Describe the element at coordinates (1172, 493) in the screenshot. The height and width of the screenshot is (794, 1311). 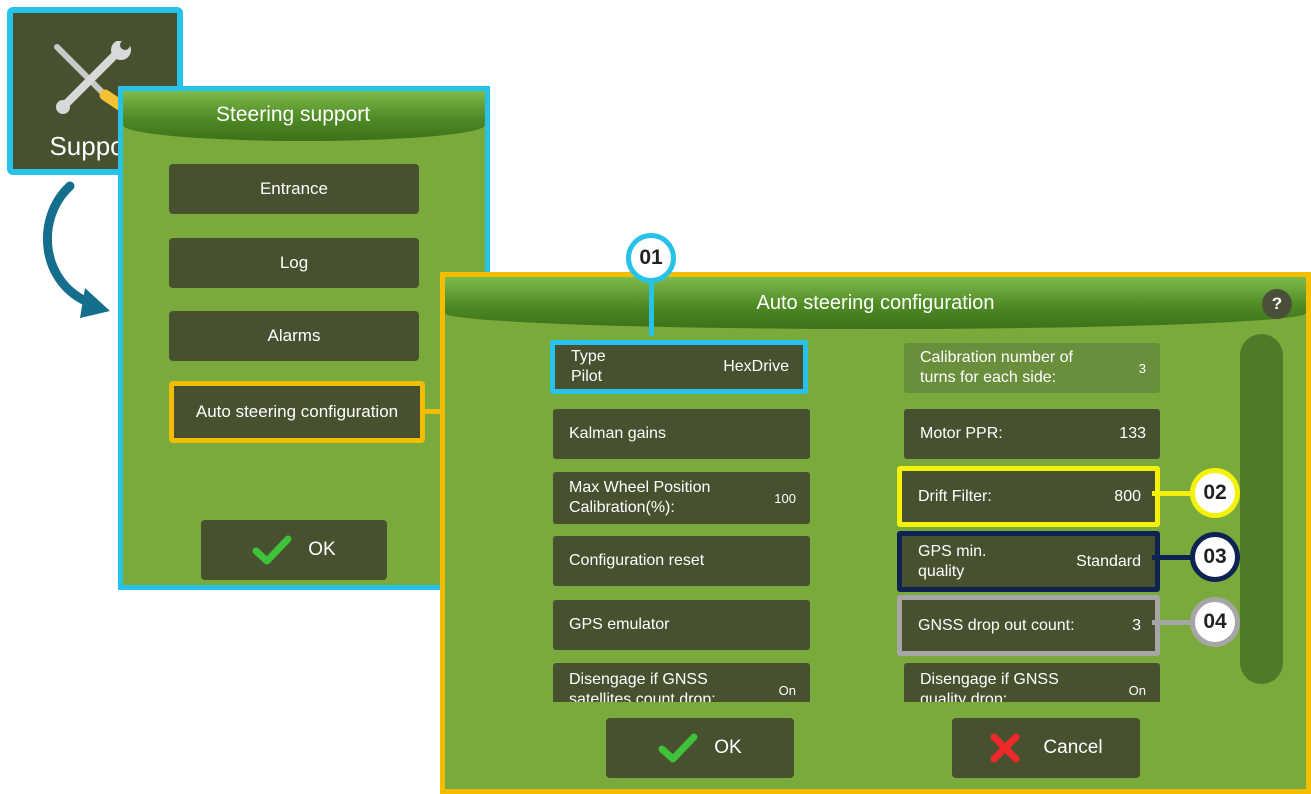
I see `callout-02-line` at that location.